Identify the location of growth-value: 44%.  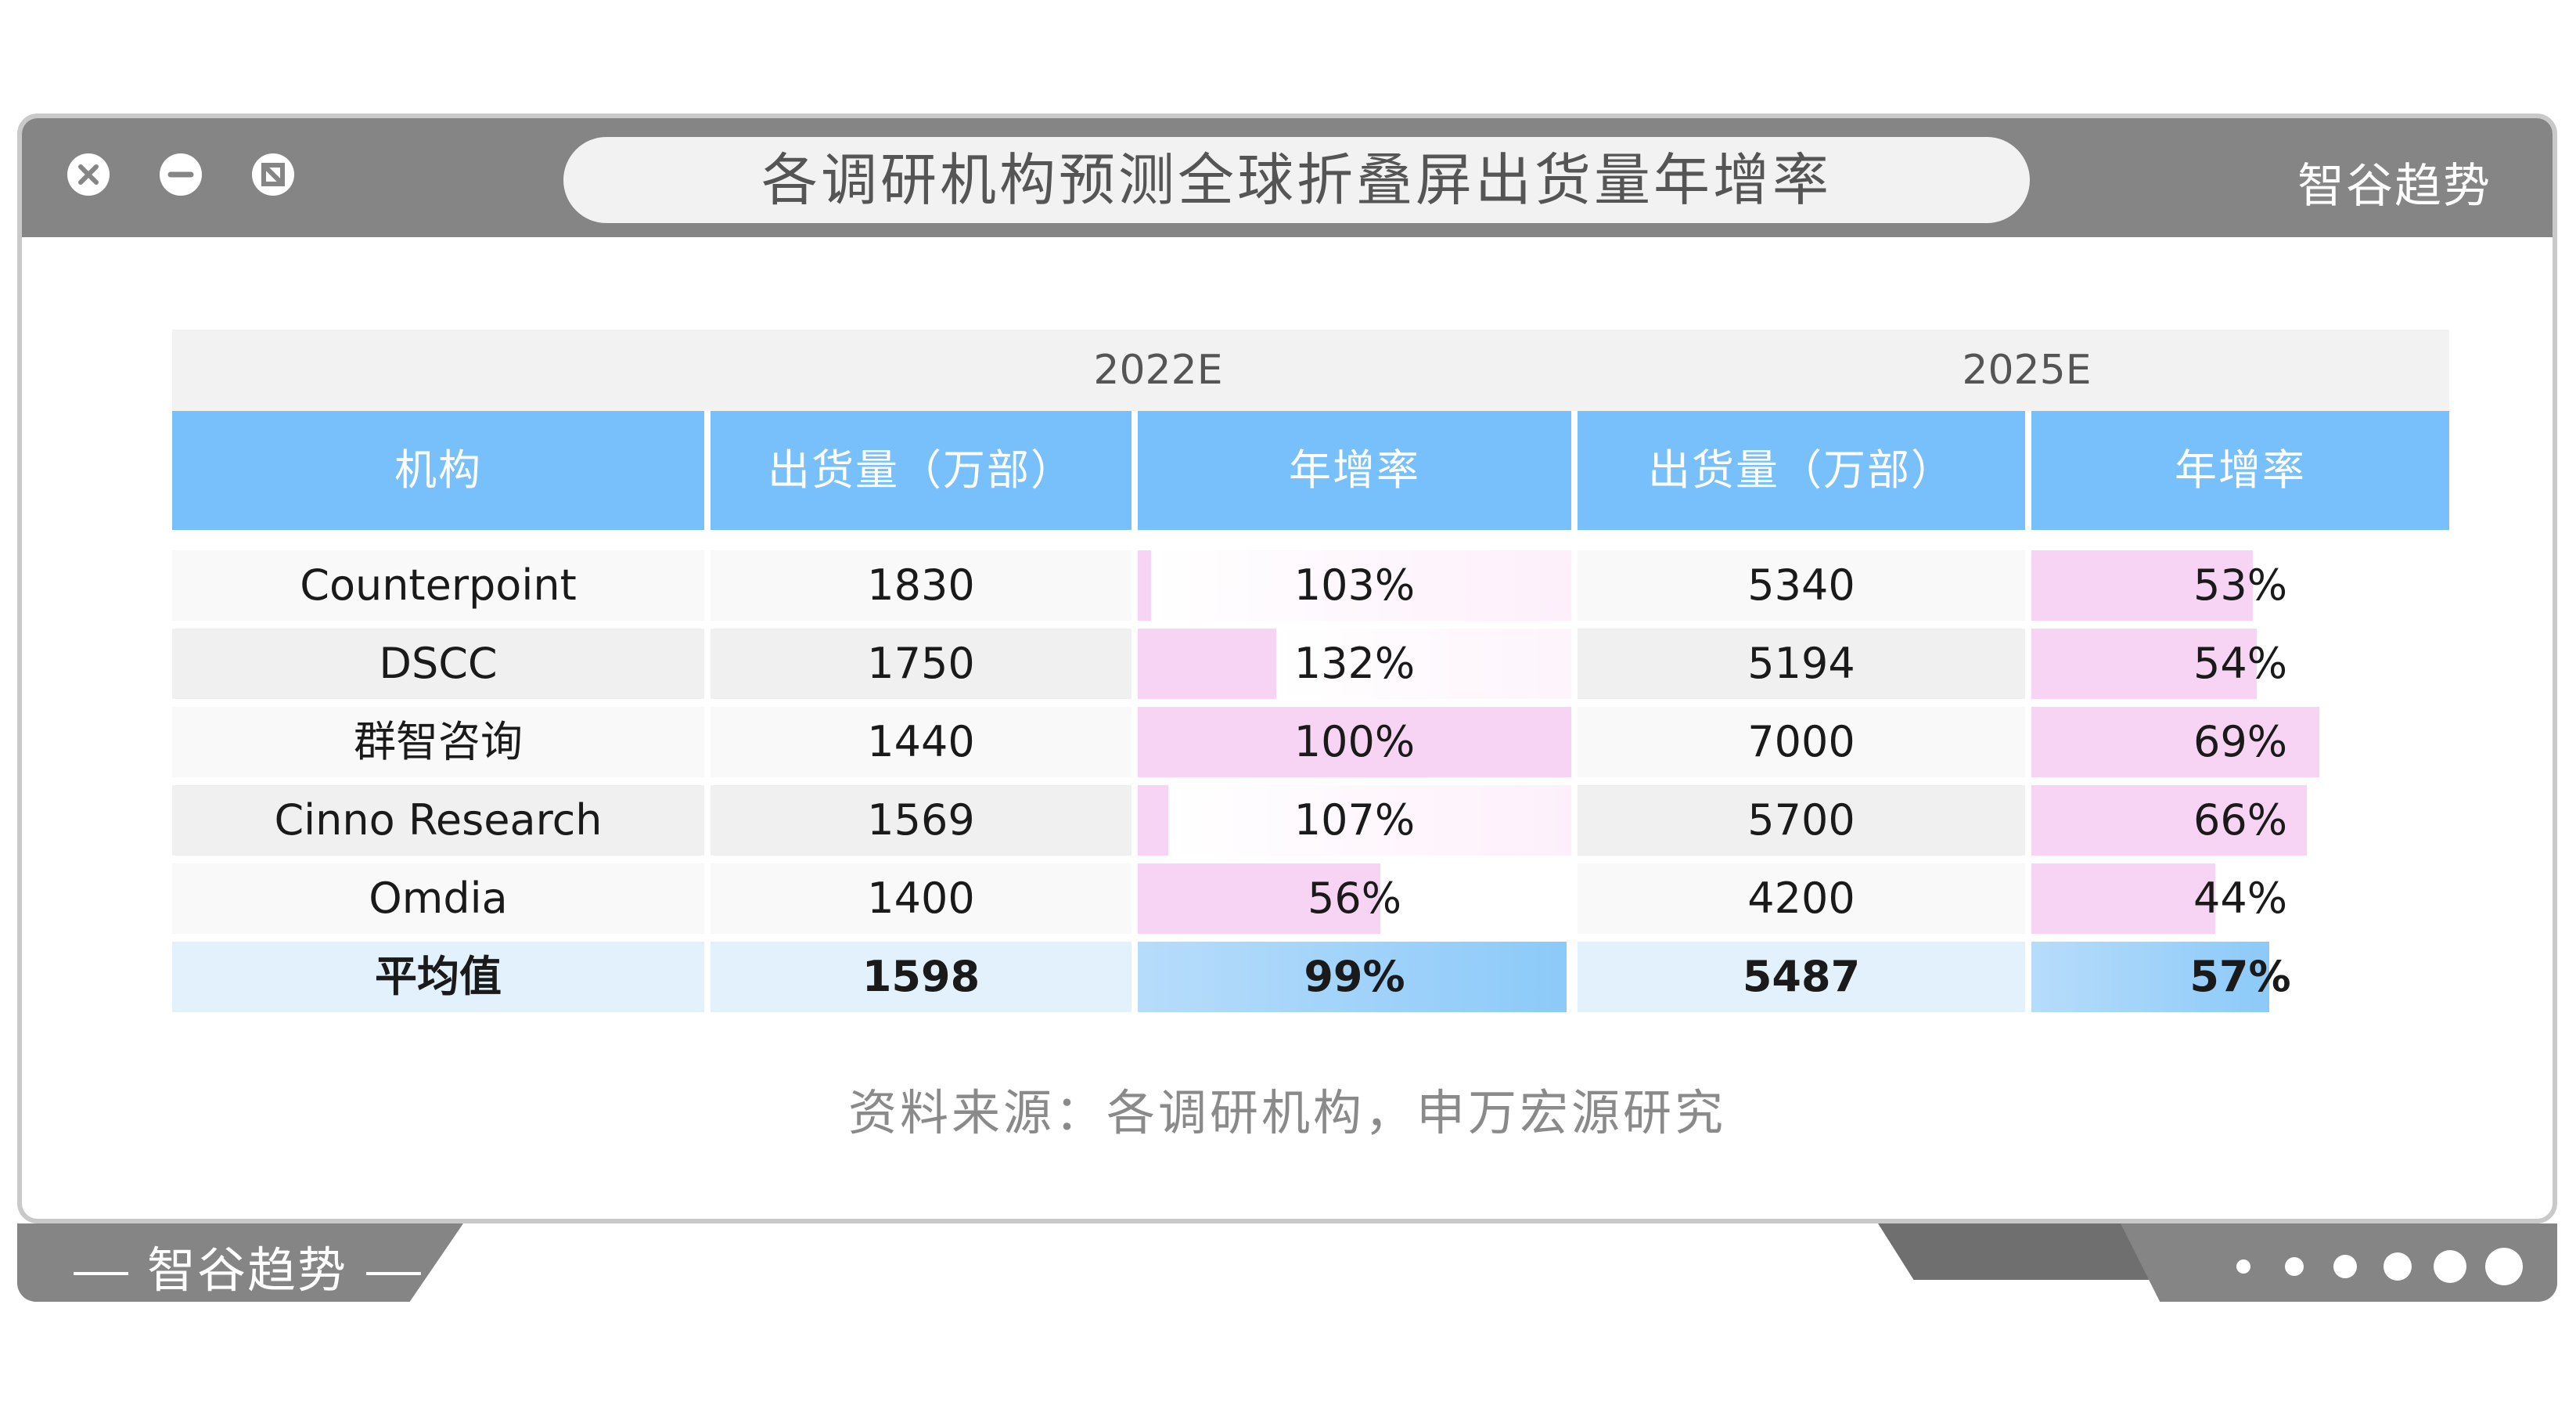
(2240, 898).